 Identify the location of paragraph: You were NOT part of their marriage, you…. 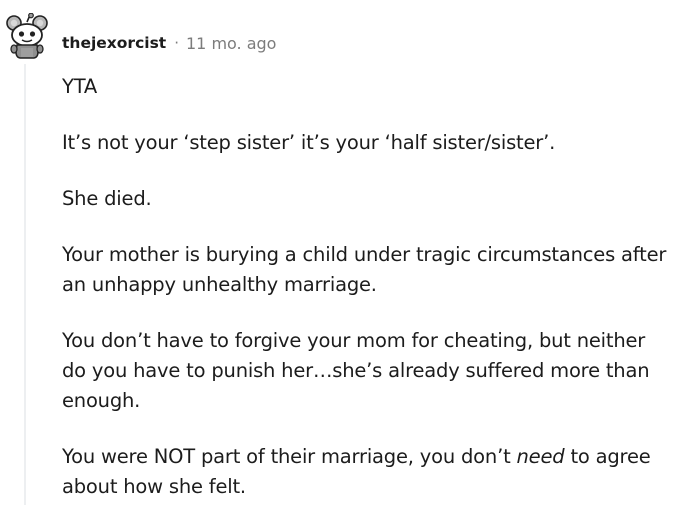
(381, 472).